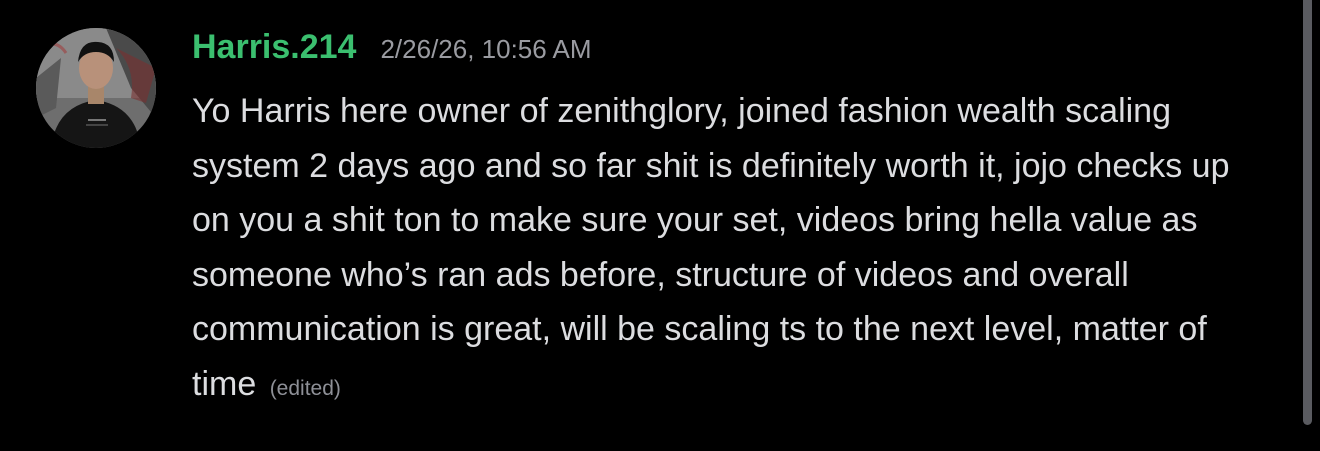  Describe the element at coordinates (485, 49) in the screenshot. I see `message-timestamp: 2/26/26, 10:56 AM` at that location.